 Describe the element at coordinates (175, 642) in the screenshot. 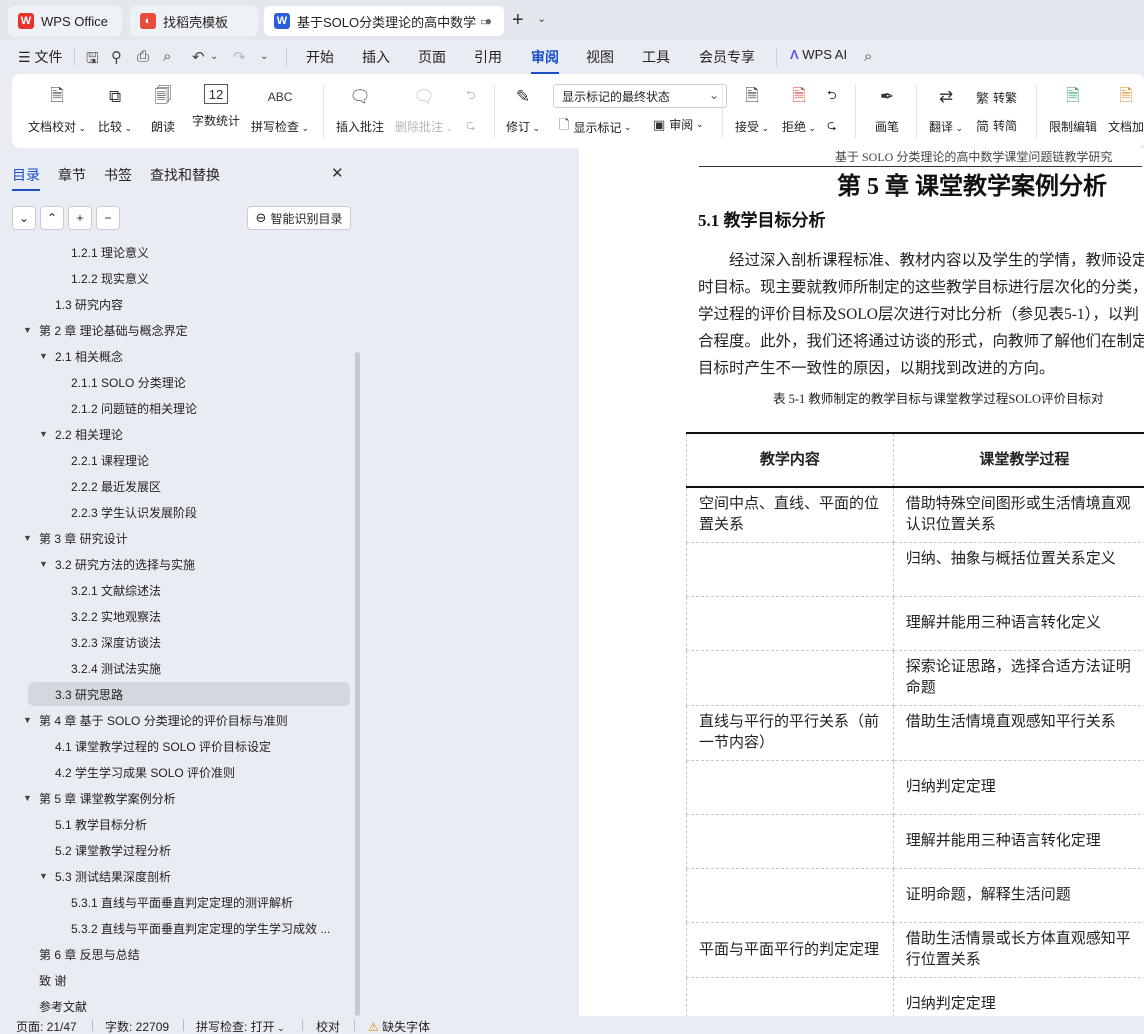

I see `toc-item: 3.2.3 深度访谈法` at that location.